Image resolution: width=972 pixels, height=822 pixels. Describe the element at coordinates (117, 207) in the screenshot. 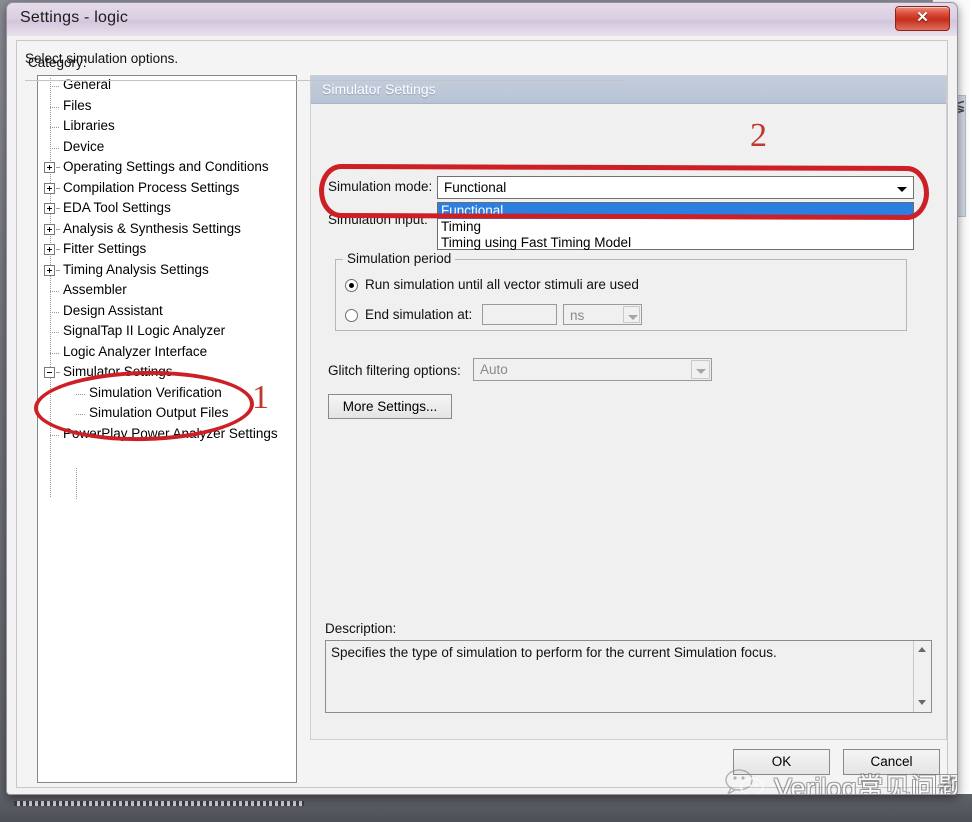

I see `sidebar-item-label: EDA Tool Settings` at that location.